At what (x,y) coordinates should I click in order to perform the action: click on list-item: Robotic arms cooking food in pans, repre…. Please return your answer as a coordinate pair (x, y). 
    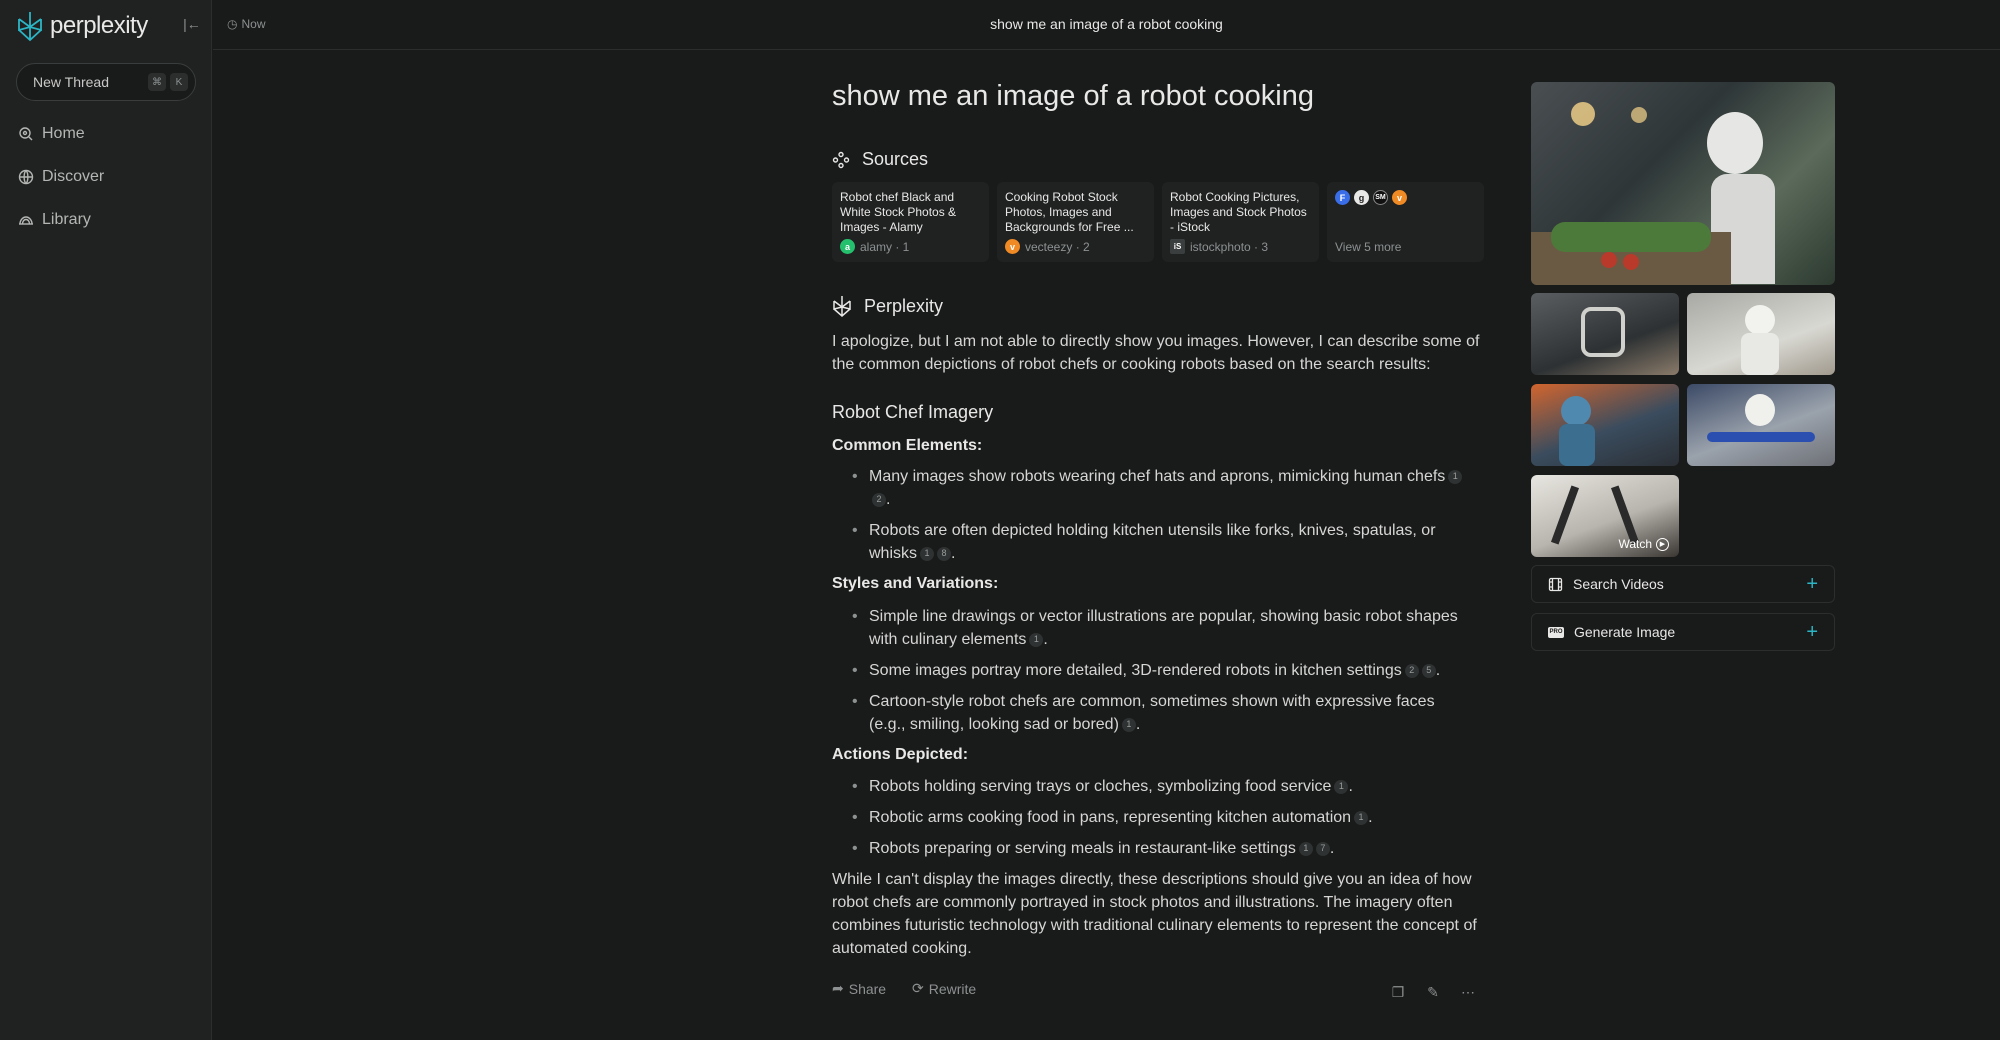
    Looking at the image, I should click on (1158, 817).